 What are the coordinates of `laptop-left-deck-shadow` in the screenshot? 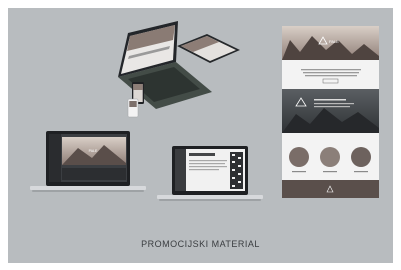 It's located at (88, 191).